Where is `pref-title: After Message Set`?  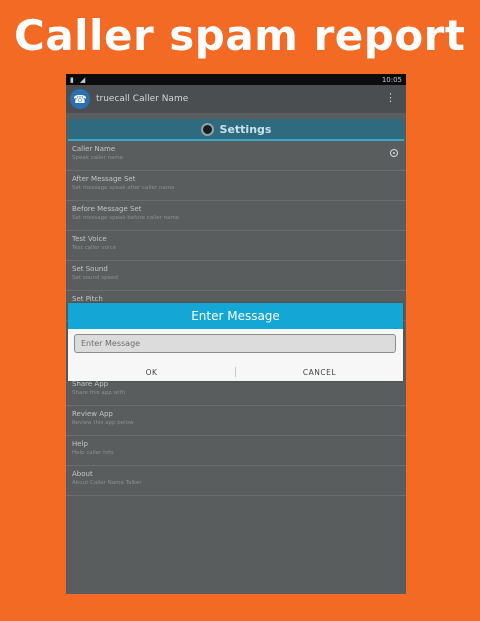
pref-title: After Message Set is located at coordinates (104, 179).